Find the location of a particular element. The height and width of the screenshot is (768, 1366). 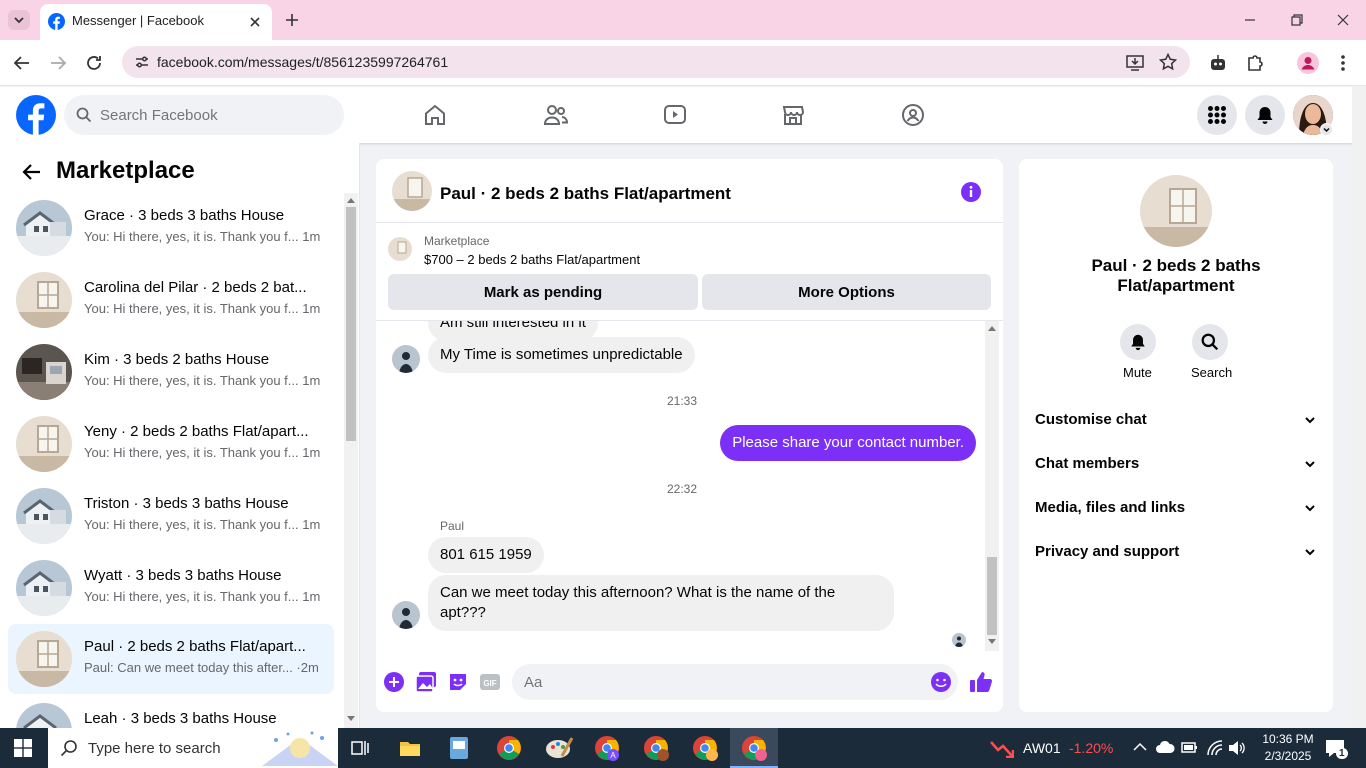

notifications-button is located at coordinates (1265, 115).